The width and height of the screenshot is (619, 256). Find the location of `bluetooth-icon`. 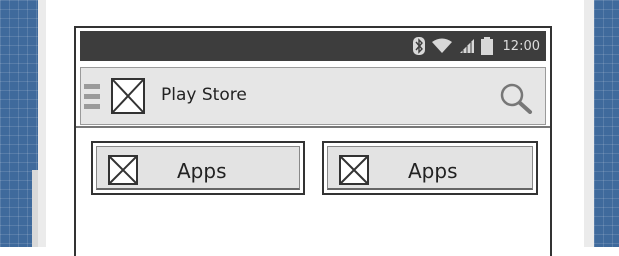

bluetooth-icon is located at coordinates (418, 46).